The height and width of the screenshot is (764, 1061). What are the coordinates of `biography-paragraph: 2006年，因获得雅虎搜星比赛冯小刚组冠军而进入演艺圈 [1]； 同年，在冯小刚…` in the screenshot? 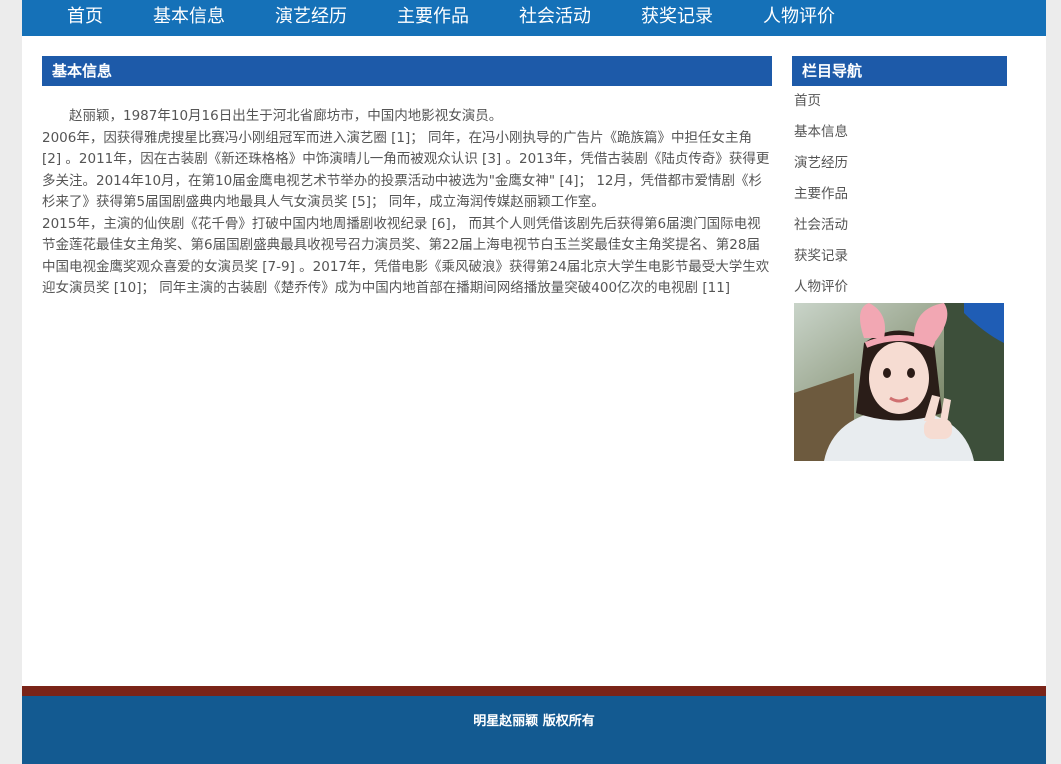 It's located at (406, 170).